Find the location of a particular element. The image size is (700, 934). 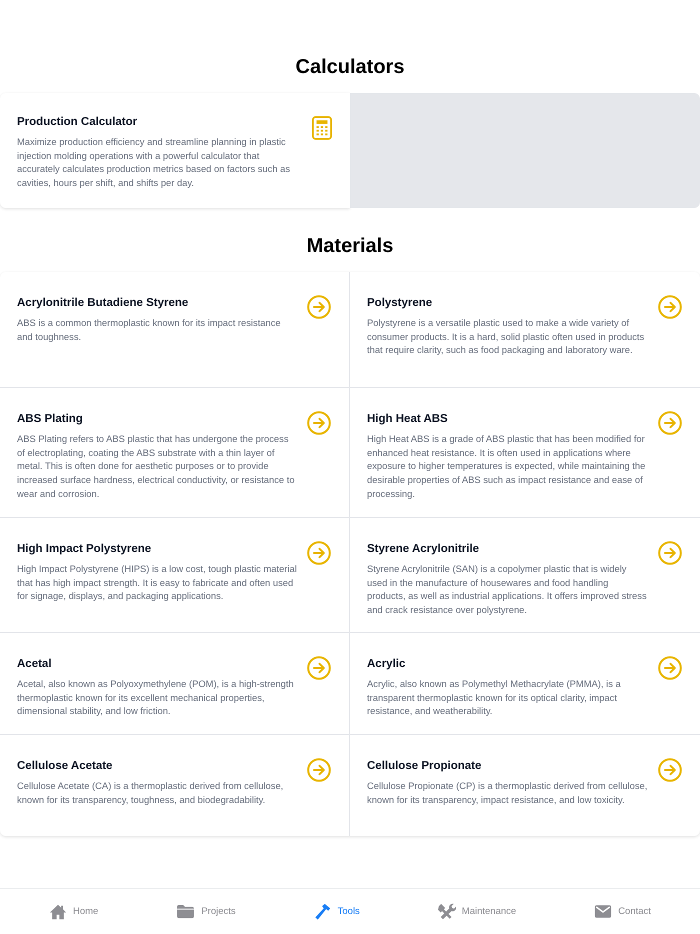

material-card: Acrylonitrile Butadiene Styrene ABS is a common thermoplastic known for its impact resistance and toughness. is located at coordinates (175, 330).